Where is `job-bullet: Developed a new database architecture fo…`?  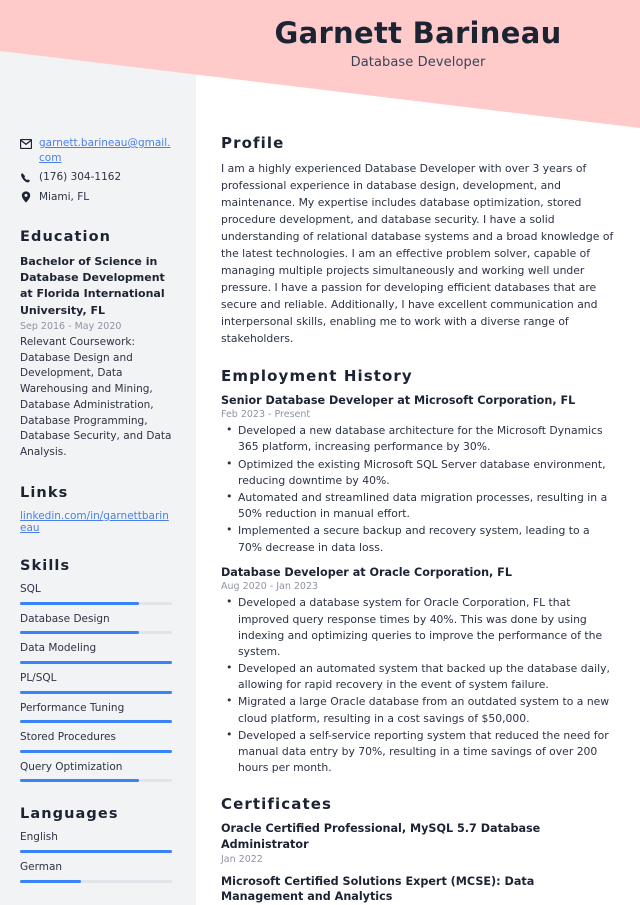
job-bullet: Developed a new database architecture fo… is located at coordinates (417, 438).